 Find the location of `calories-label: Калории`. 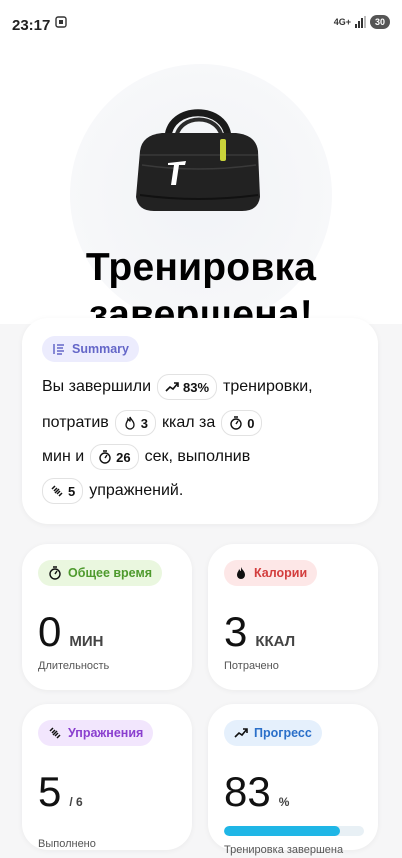

calories-label: Калории is located at coordinates (281, 573).